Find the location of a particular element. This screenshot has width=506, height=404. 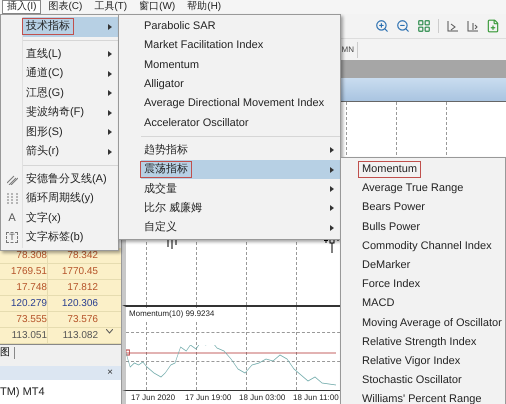

menu-item: Accelerator Oscillator is located at coordinates (240, 123).